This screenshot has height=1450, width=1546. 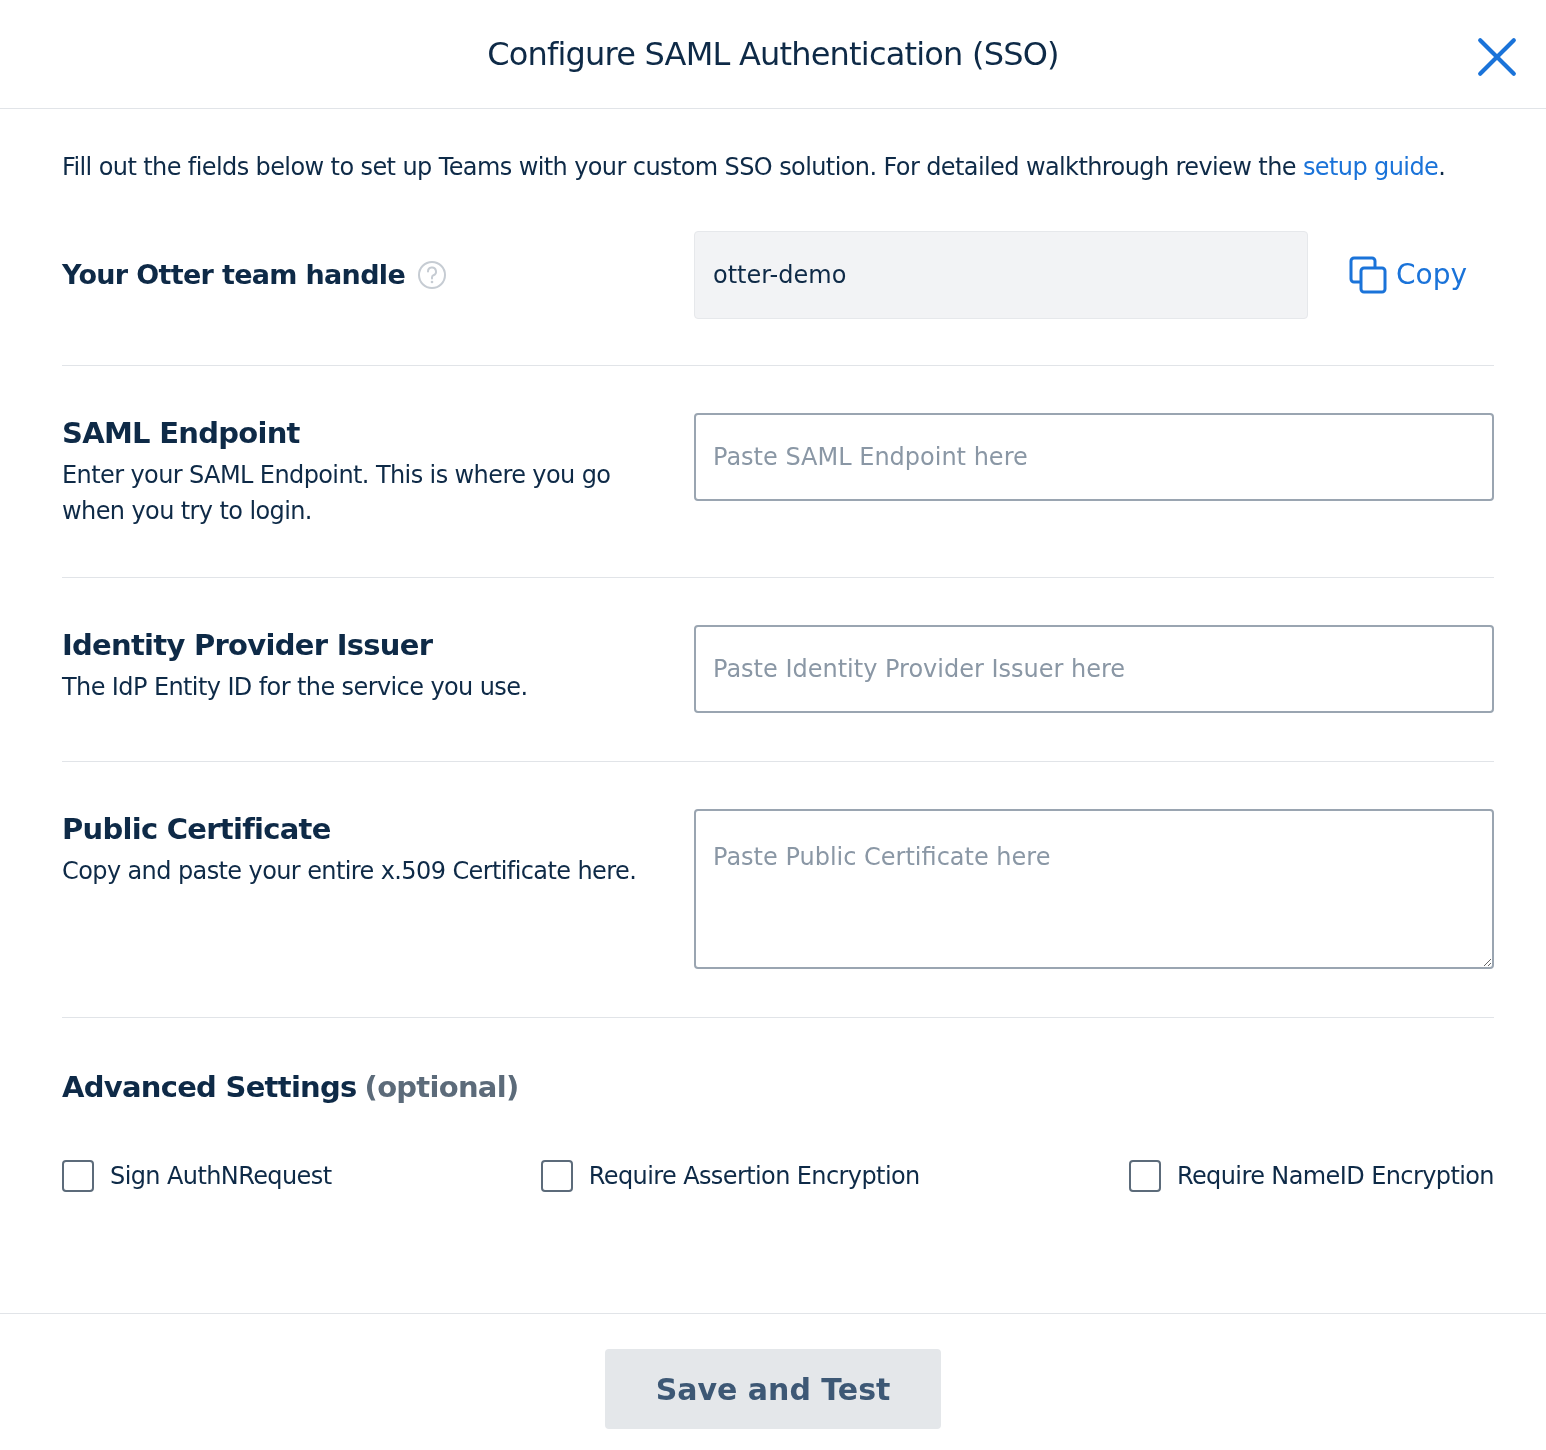 What do you see at coordinates (1094, 889) in the screenshot?
I see `certificate-field: Paste Public Certificate here` at bounding box center [1094, 889].